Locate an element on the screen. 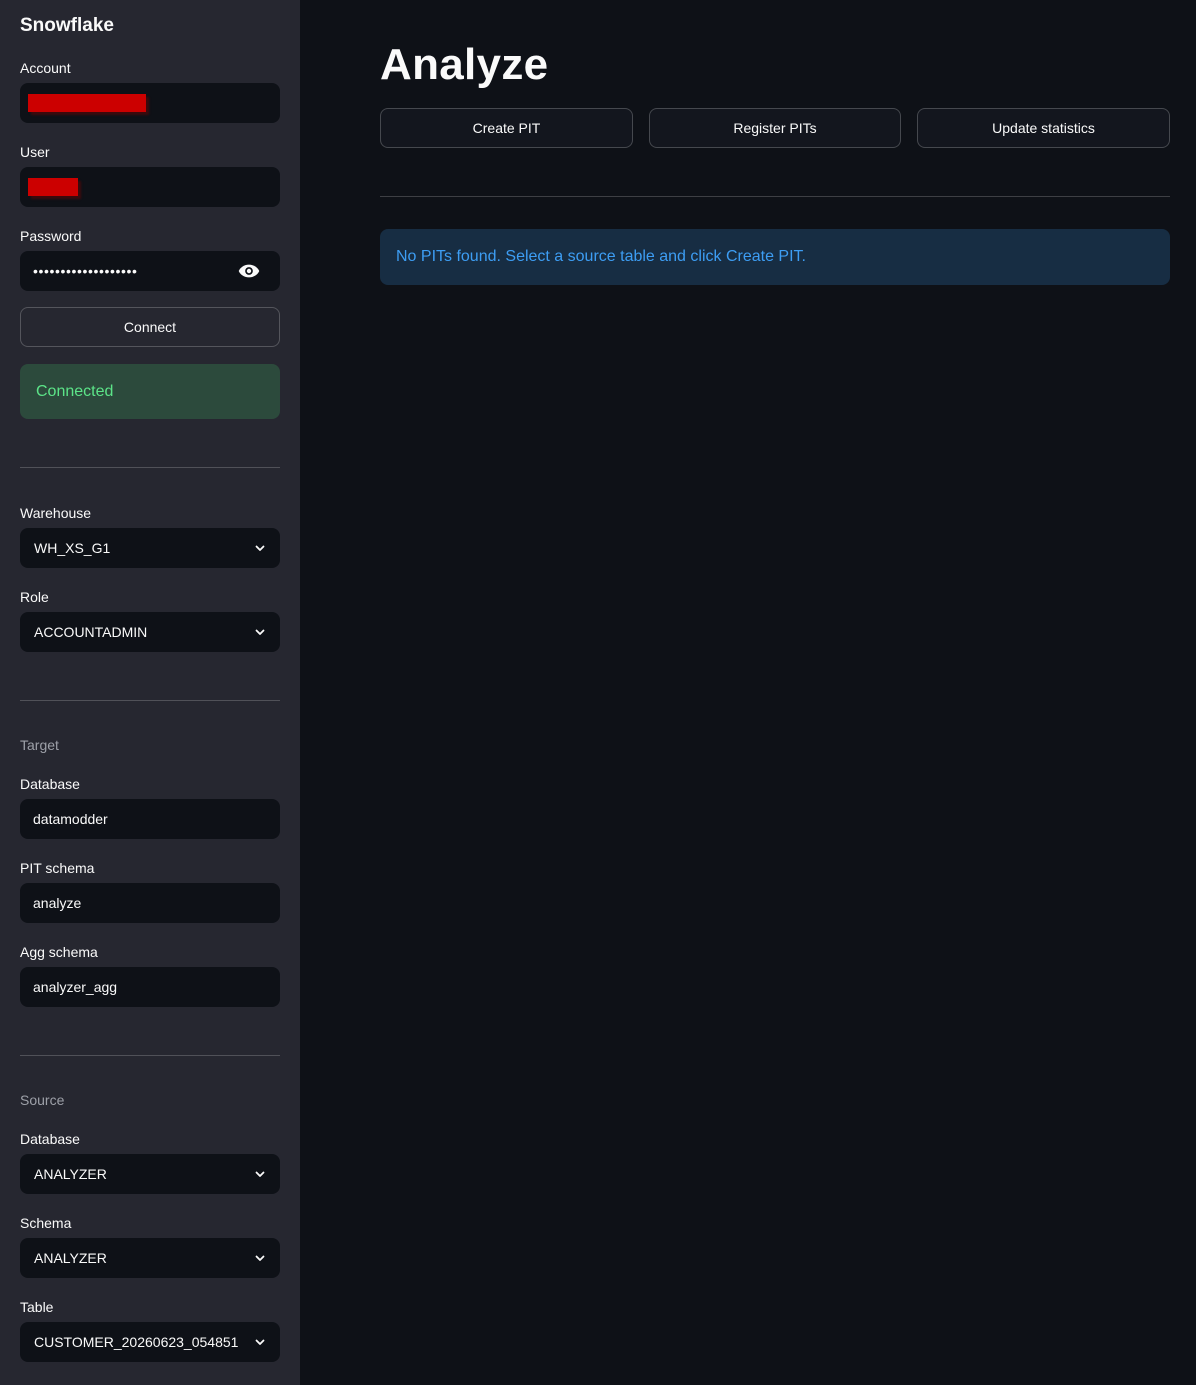 The height and width of the screenshot is (1385, 1196). warehouse-value: WH_XS_G1 is located at coordinates (72, 548).